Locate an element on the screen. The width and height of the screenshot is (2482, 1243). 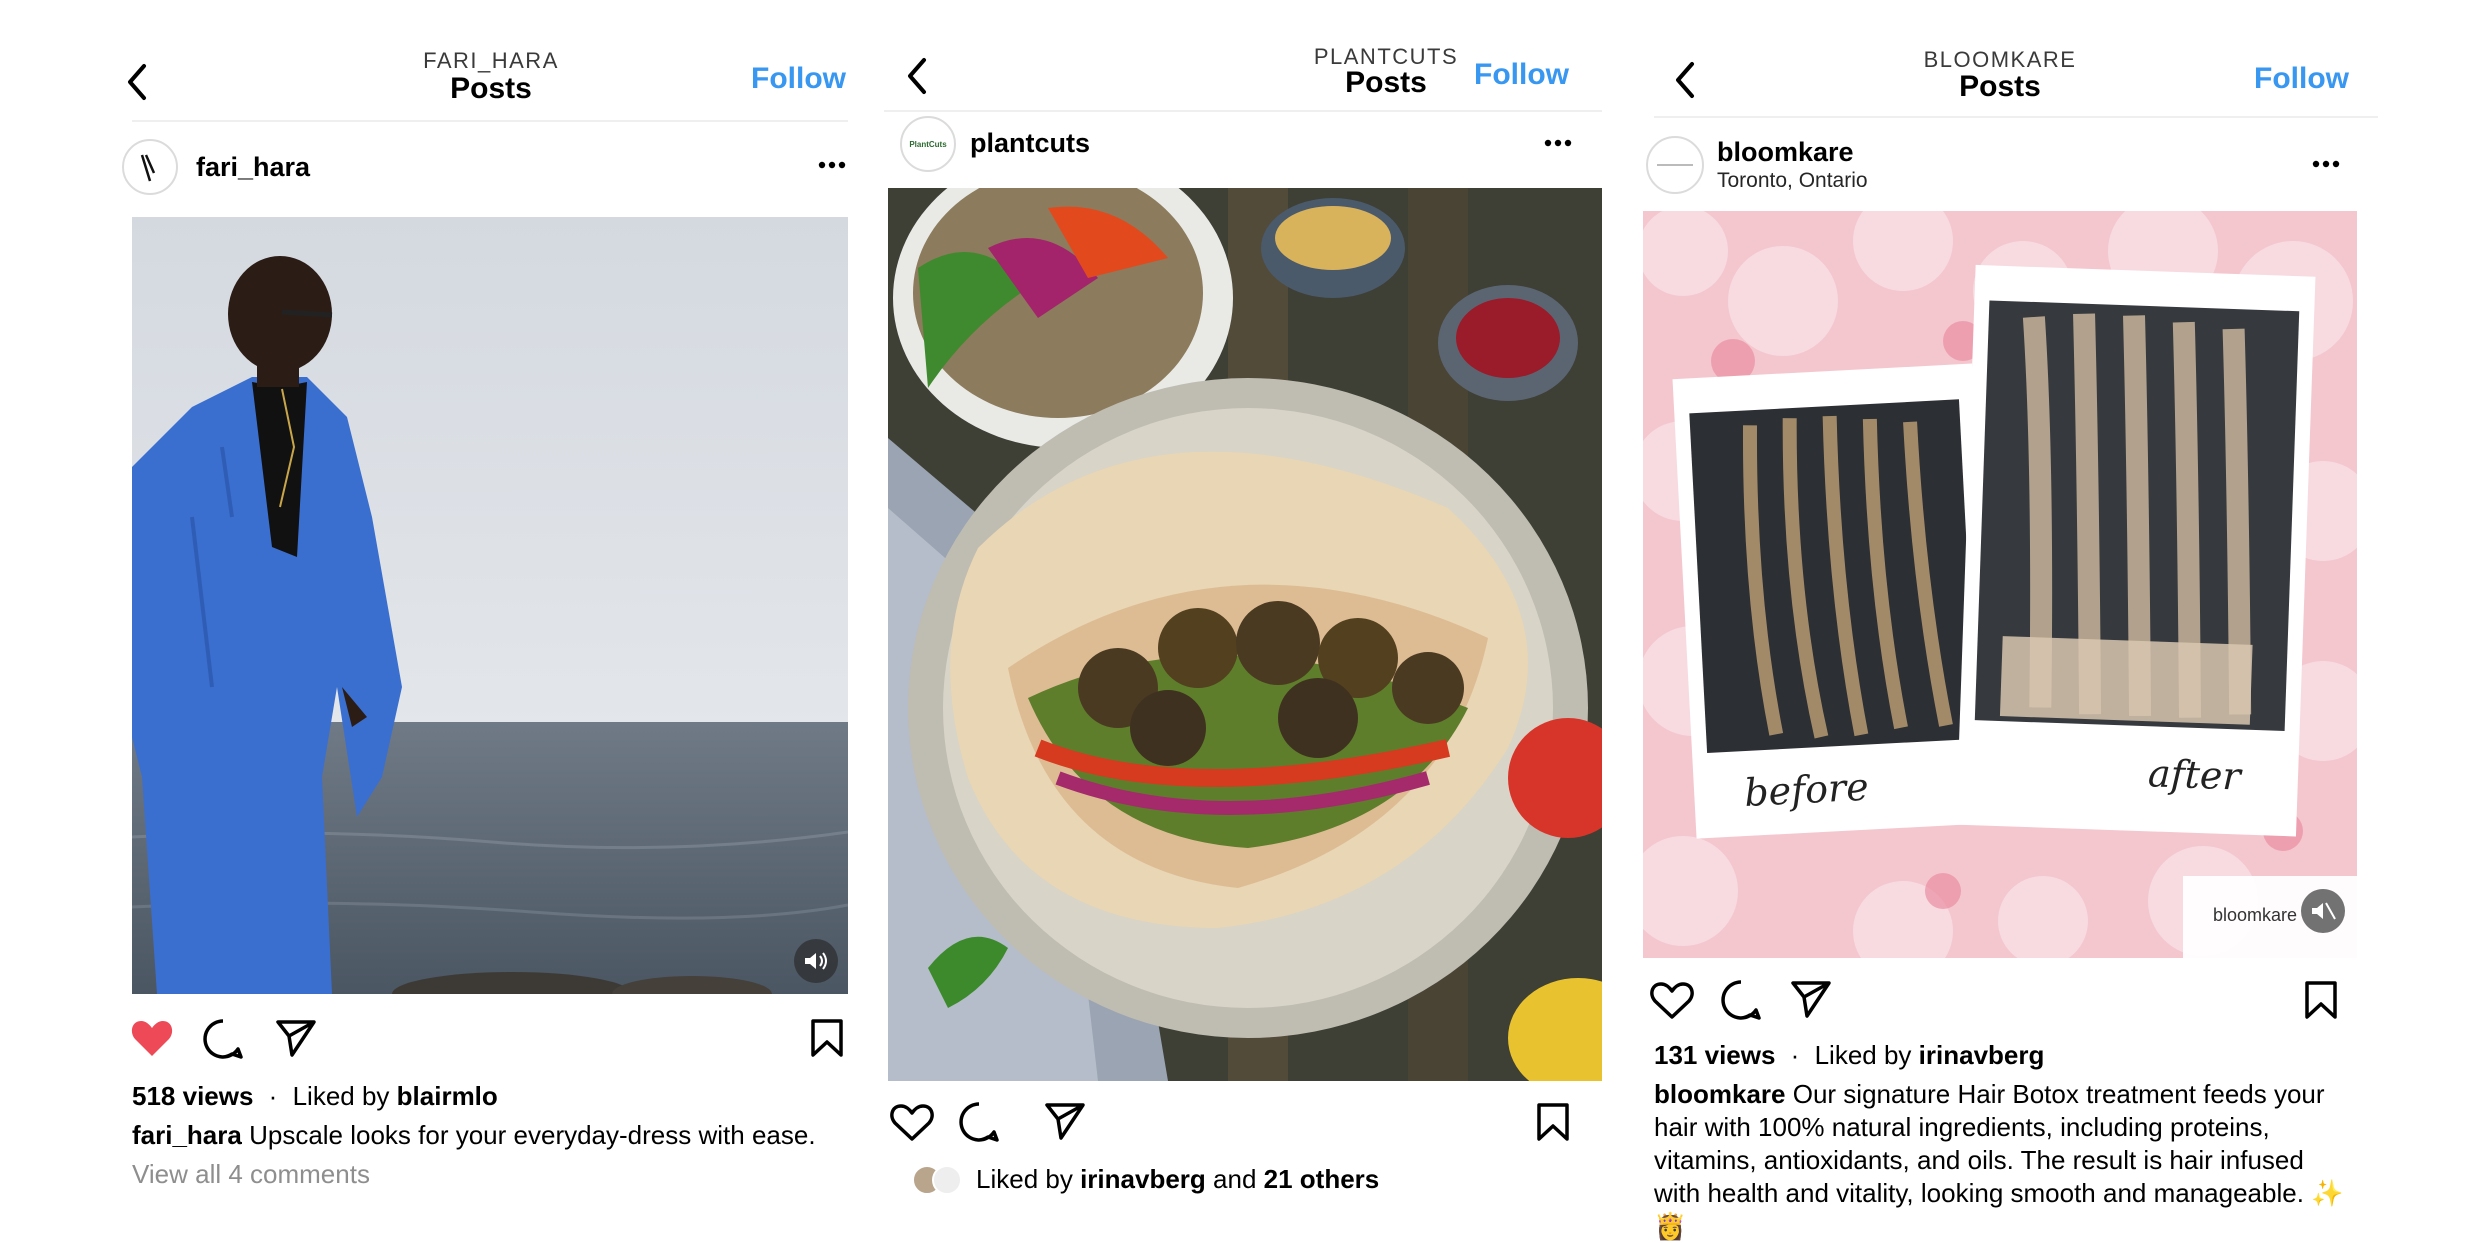
liked-by-others: 21 others is located at coordinates (1322, 1179).